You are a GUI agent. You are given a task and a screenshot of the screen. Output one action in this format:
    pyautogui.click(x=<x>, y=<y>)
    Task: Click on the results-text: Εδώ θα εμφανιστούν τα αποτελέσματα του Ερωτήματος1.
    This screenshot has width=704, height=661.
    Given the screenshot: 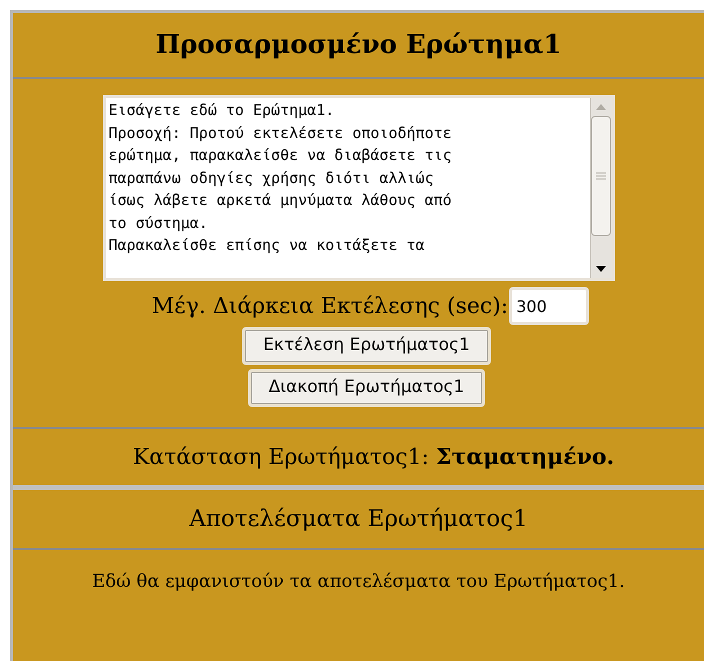 What is the action you would take?
    pyautogui.click(x=358, y=582)
    